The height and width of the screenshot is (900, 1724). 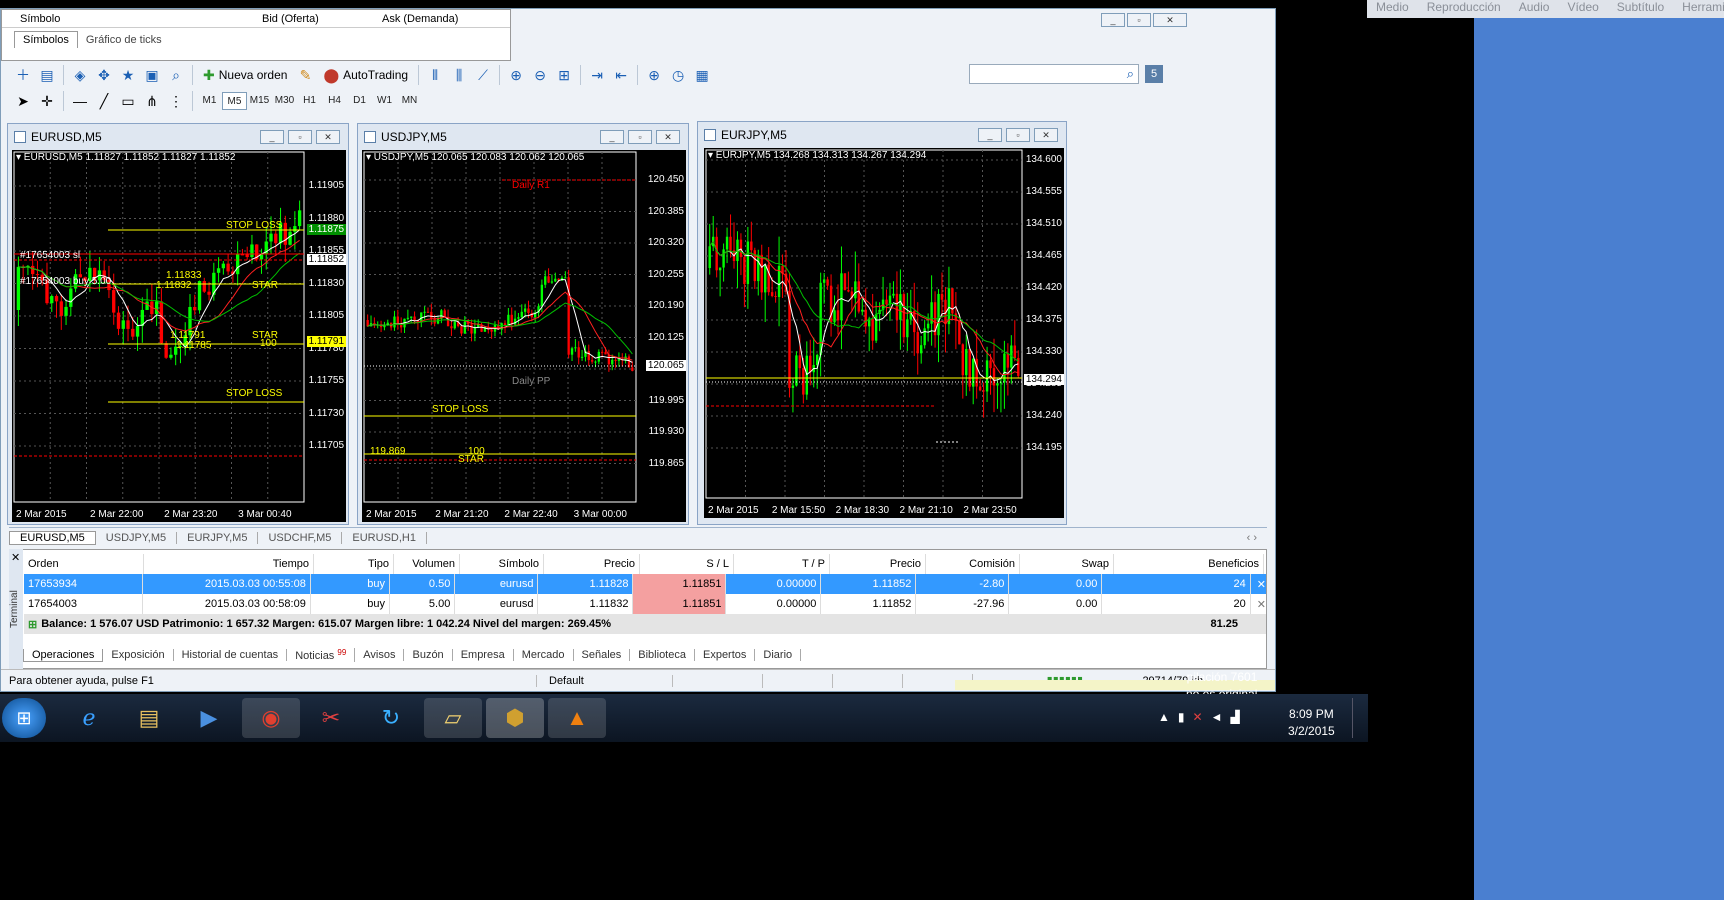 What do you see at coordinates (384, 101) in the screenshot?
I see `tf-w1: W1` at bounding box center [384, 101].